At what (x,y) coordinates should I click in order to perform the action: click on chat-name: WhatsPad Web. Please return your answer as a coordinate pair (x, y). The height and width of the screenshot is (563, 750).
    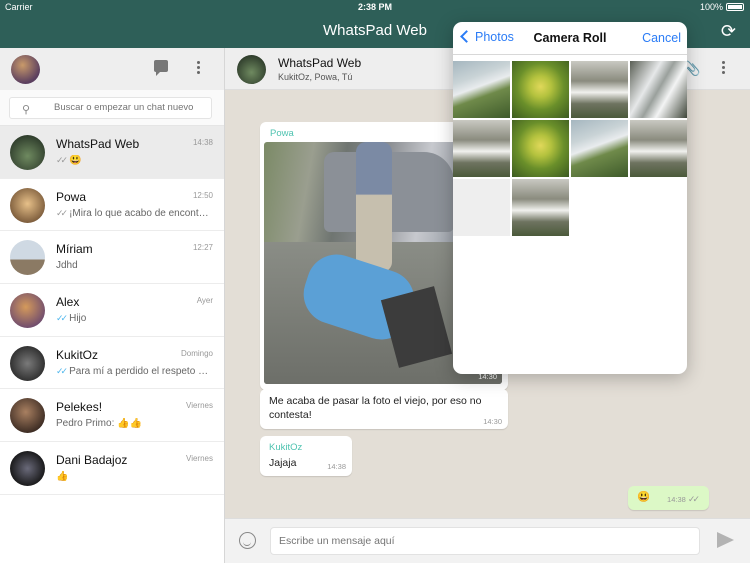
    Looking at the image, I should click on (98, 144).